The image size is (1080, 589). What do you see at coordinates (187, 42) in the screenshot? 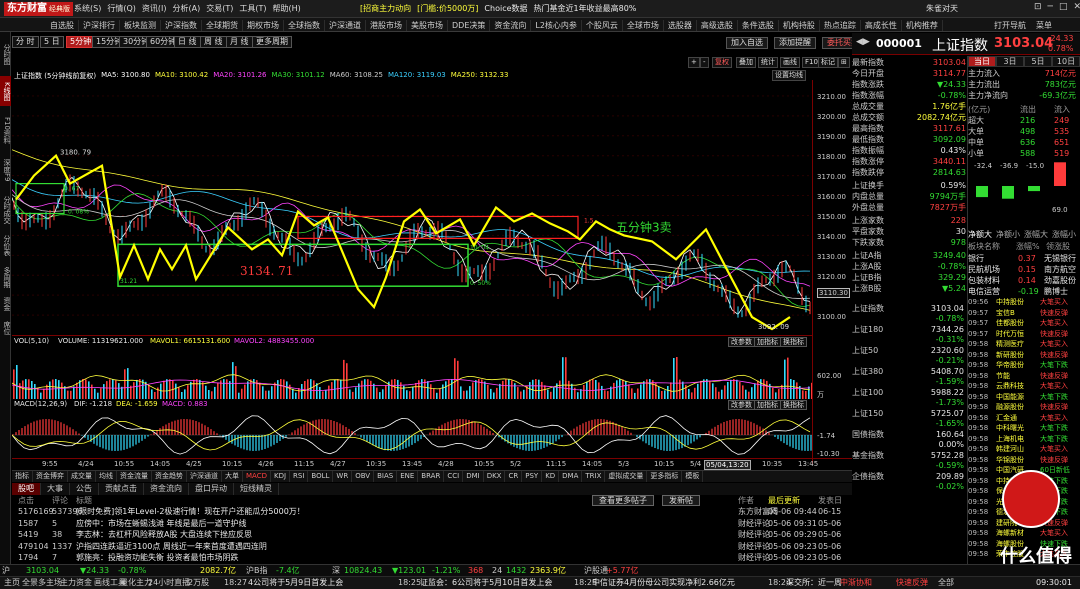
I see `period-day: 日 线` at bounding box center [187, 42].